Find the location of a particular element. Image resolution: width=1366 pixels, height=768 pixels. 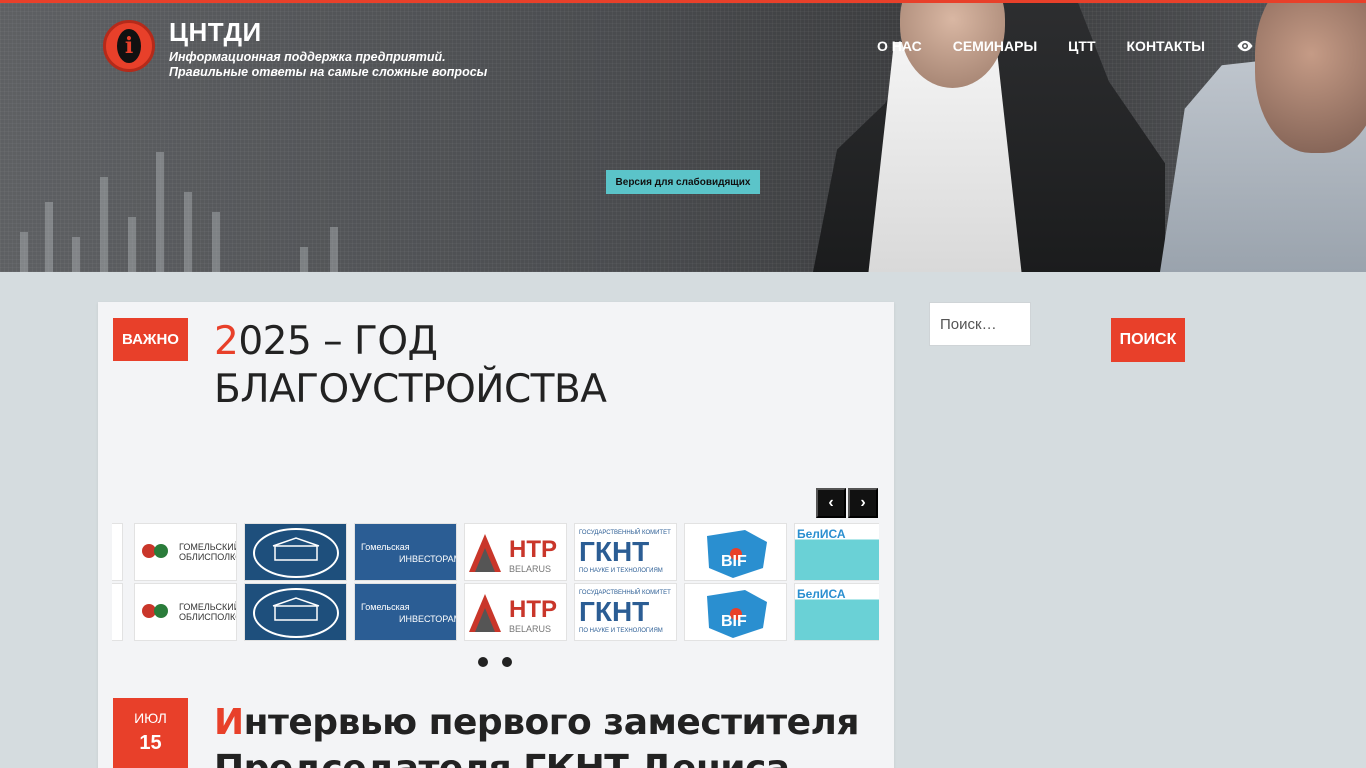

nav-item-seminars: СЕМИНАРЫ is located at coordinates (995, 46).